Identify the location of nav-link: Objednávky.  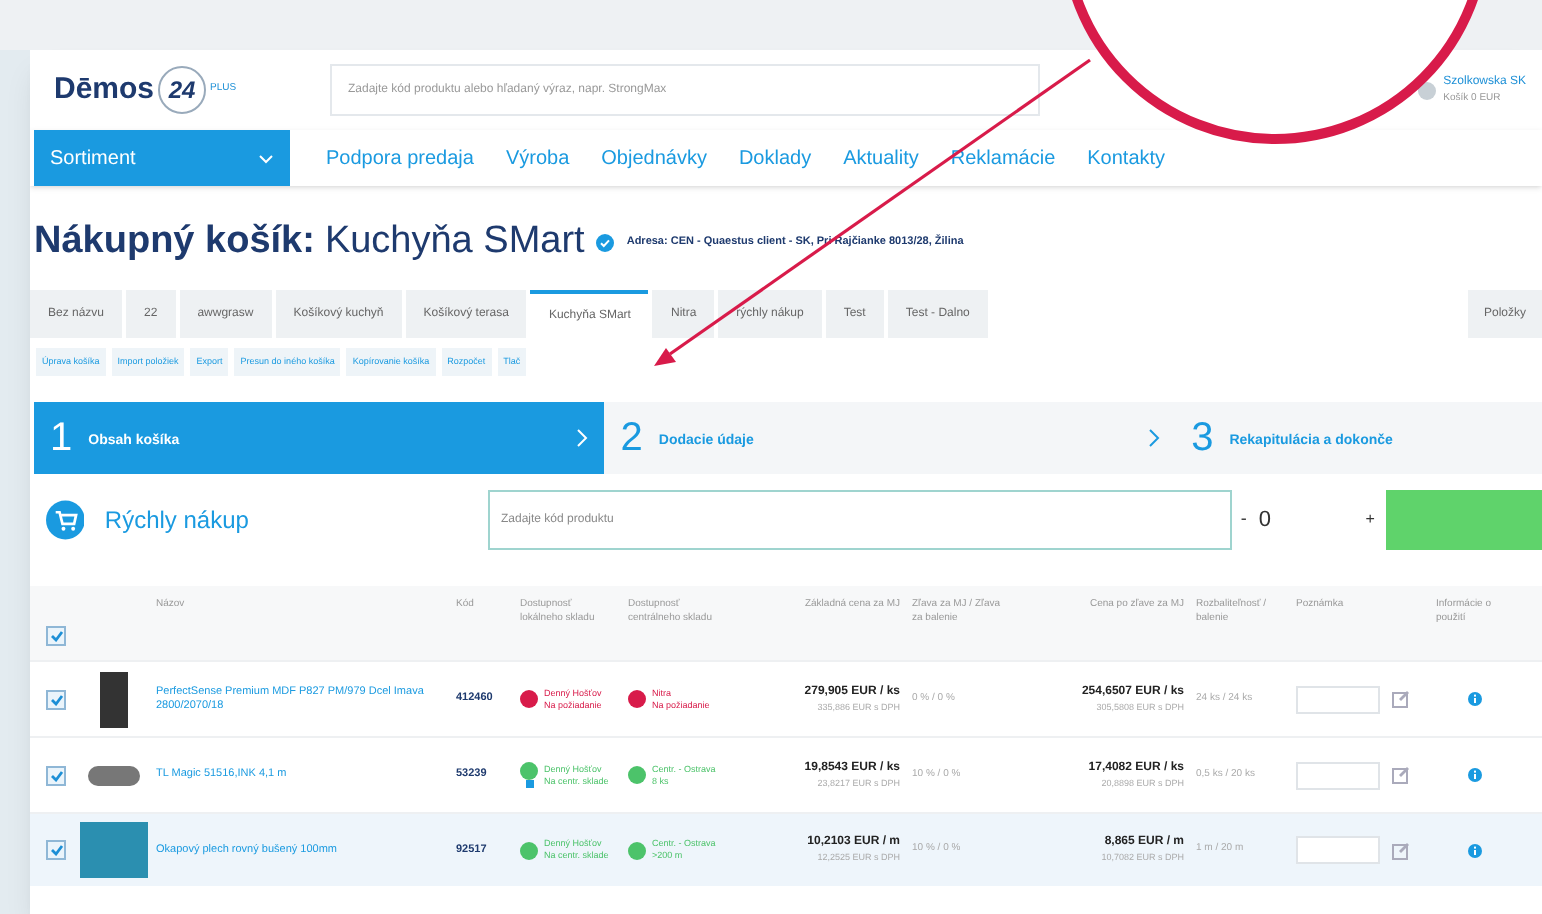
(654, 158).